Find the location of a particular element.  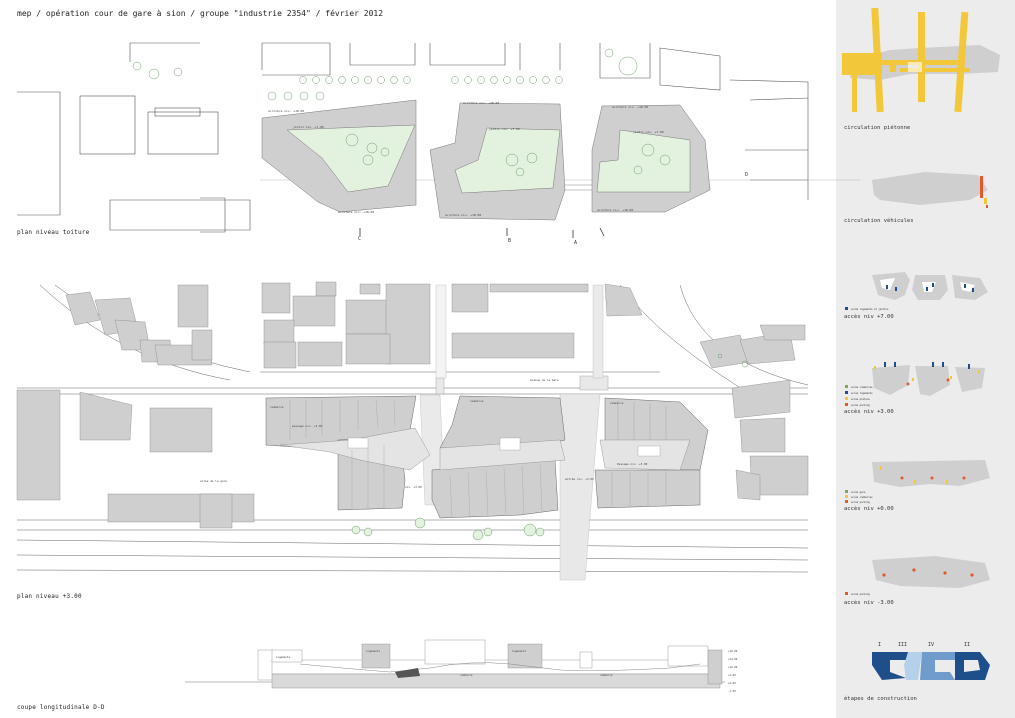

diagram-vehicles is located at coordinates (930, 190).